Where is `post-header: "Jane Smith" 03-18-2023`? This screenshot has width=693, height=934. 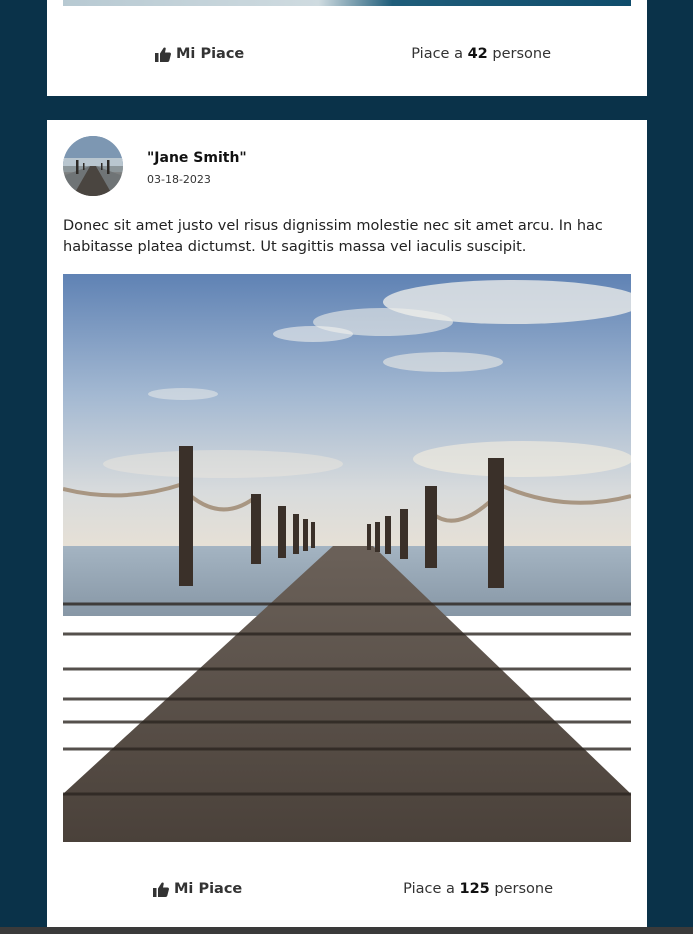 post-header: "Jane Smith" 03-18-2023 is located at coordinates (347, 166).